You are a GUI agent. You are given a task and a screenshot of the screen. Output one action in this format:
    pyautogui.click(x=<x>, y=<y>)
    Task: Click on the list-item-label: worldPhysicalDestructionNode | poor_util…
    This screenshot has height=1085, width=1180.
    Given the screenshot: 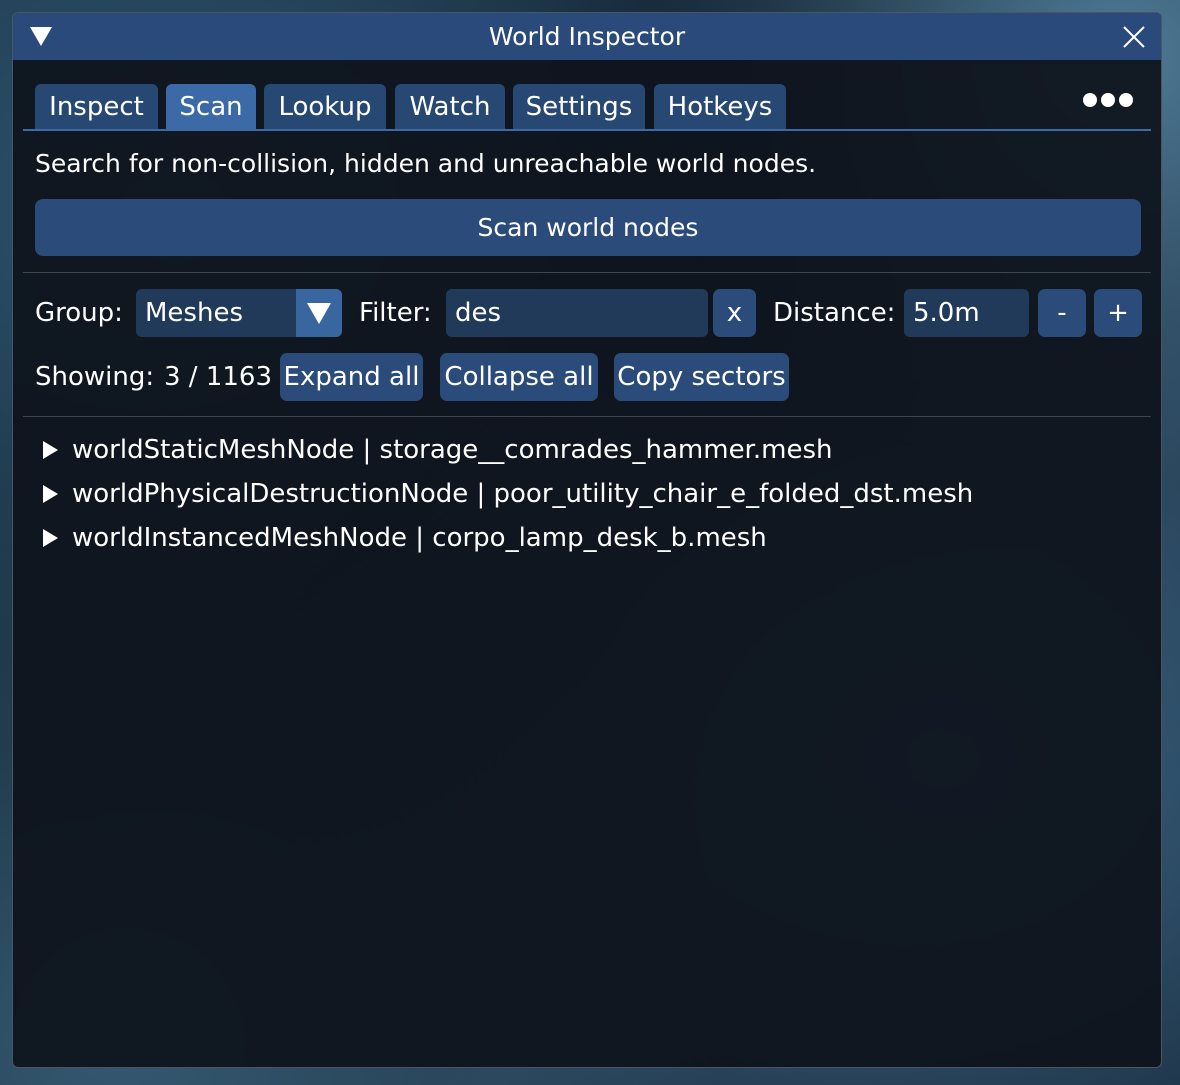 What is the action you would take?
    pyautogui.click(x=523, y=494)
    